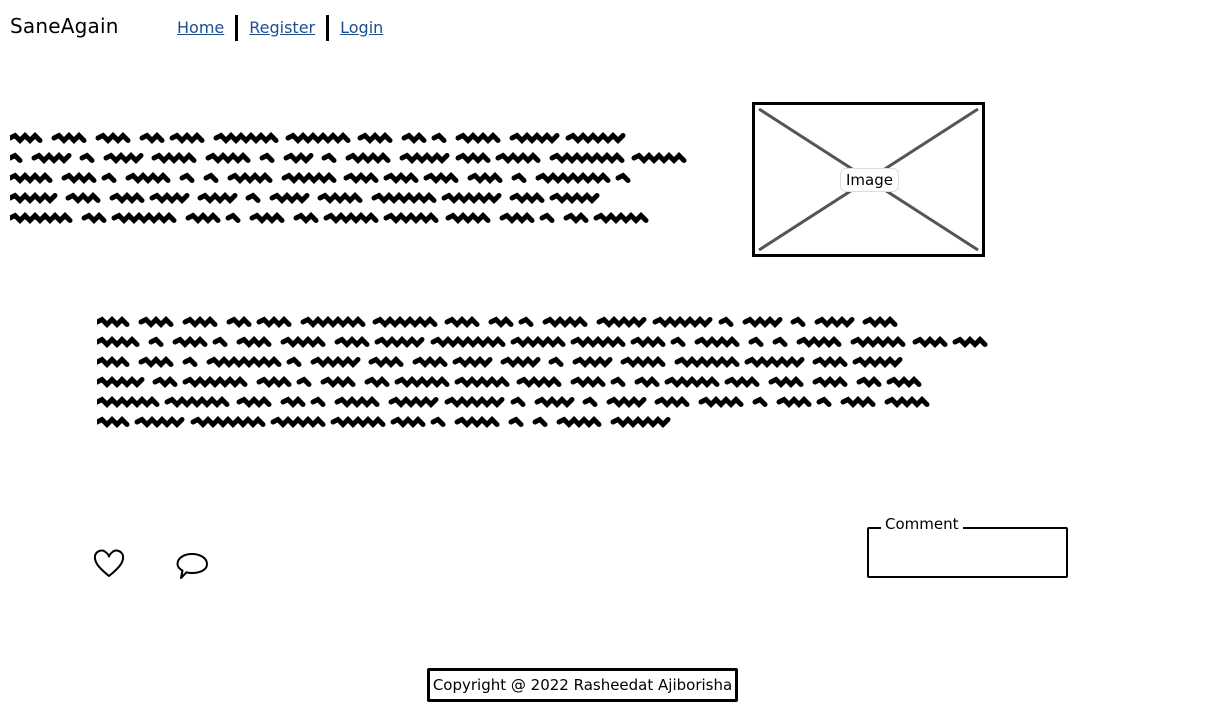  I want to click on brand-logo: SaneAgain, so click(64, 26).